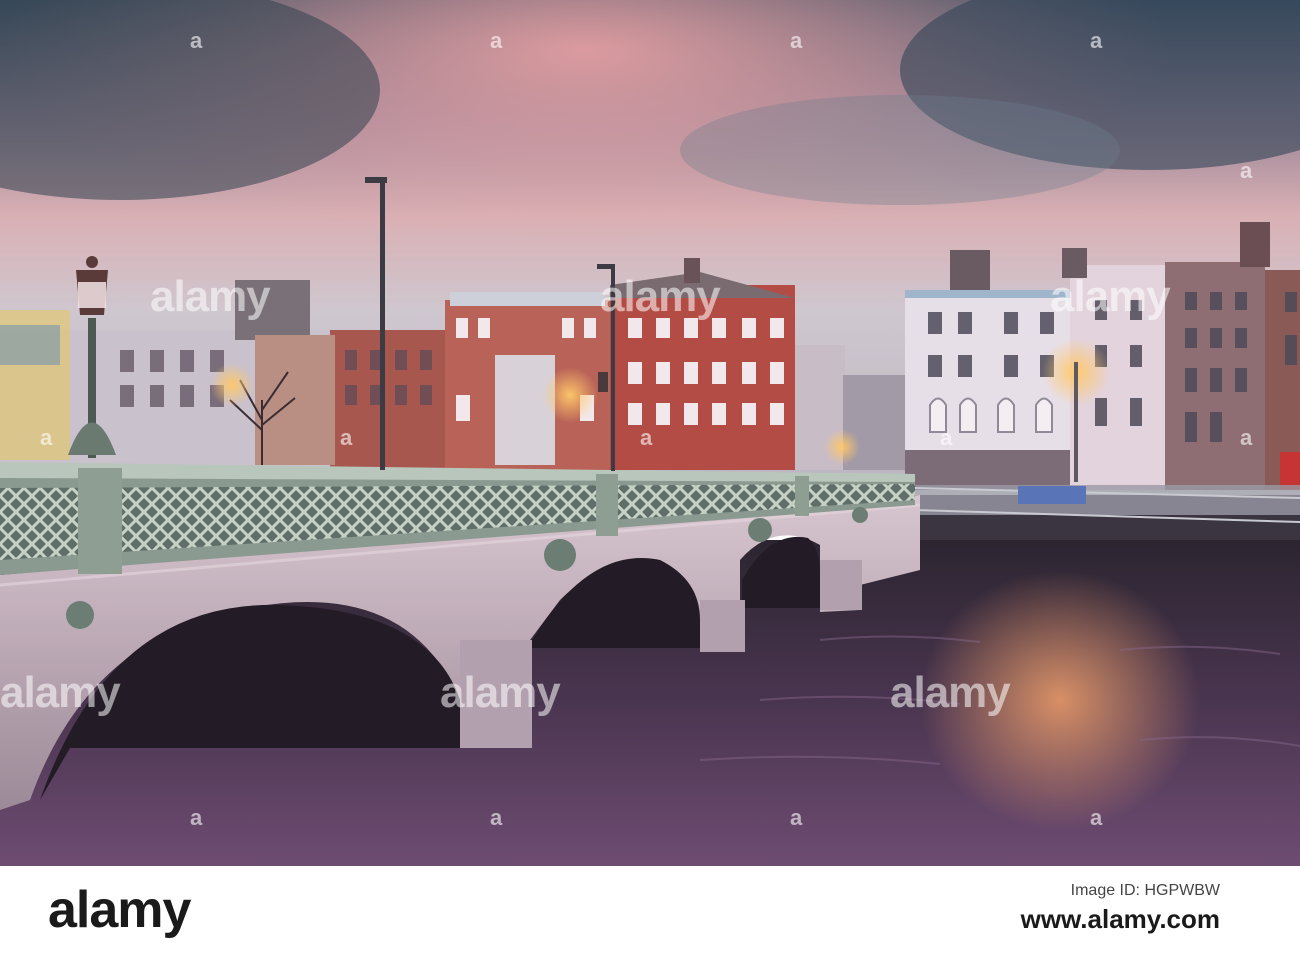 Image resolution: width=1300 pixels, height=956 pixels. What do you see at coordinates (650, 911) in the screenshot?
I see `stock-footer: alamy Image ID: HGPWBW www.alamy.com` at bounding box center [650, 911].